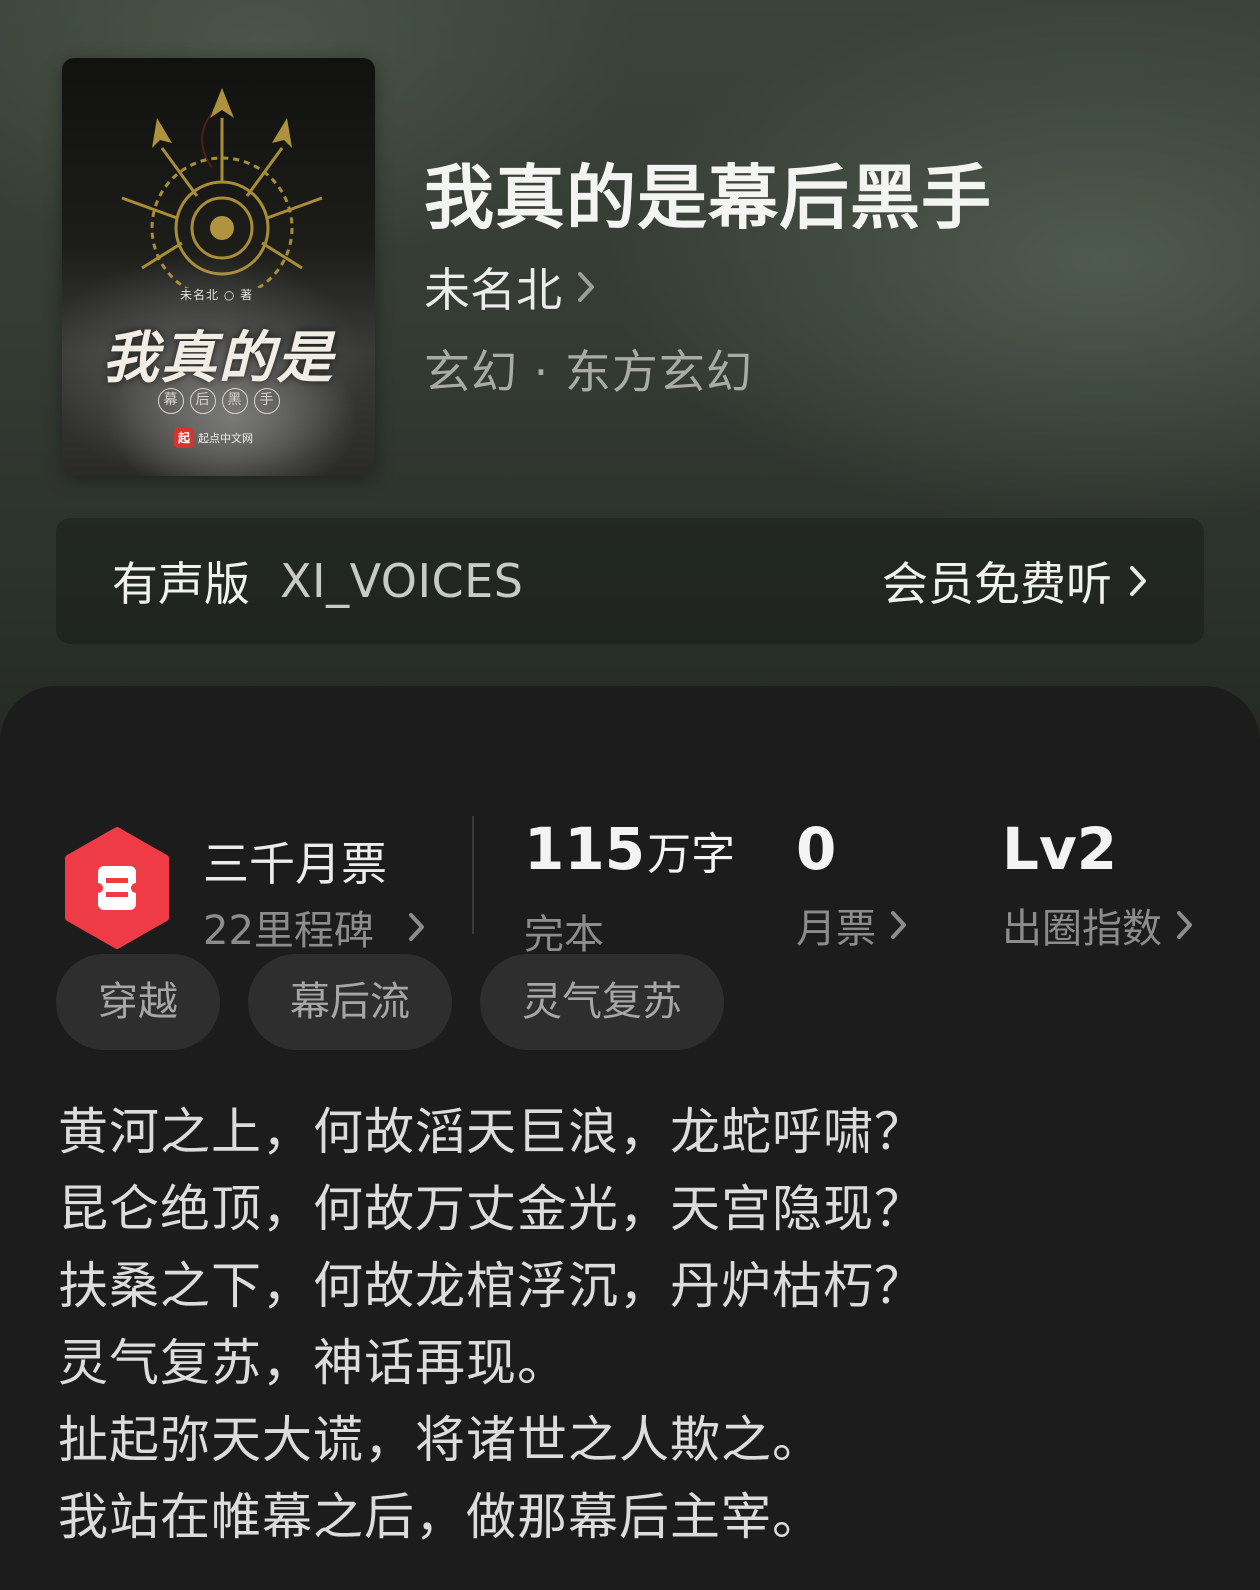 The width and height of the screenshot is (1260, 1590). What do you see at coordinates (218, 401) in the screenshot?
I see `cover-subtitle: 幕 后 黑 手` at bounding box center [218, 401].